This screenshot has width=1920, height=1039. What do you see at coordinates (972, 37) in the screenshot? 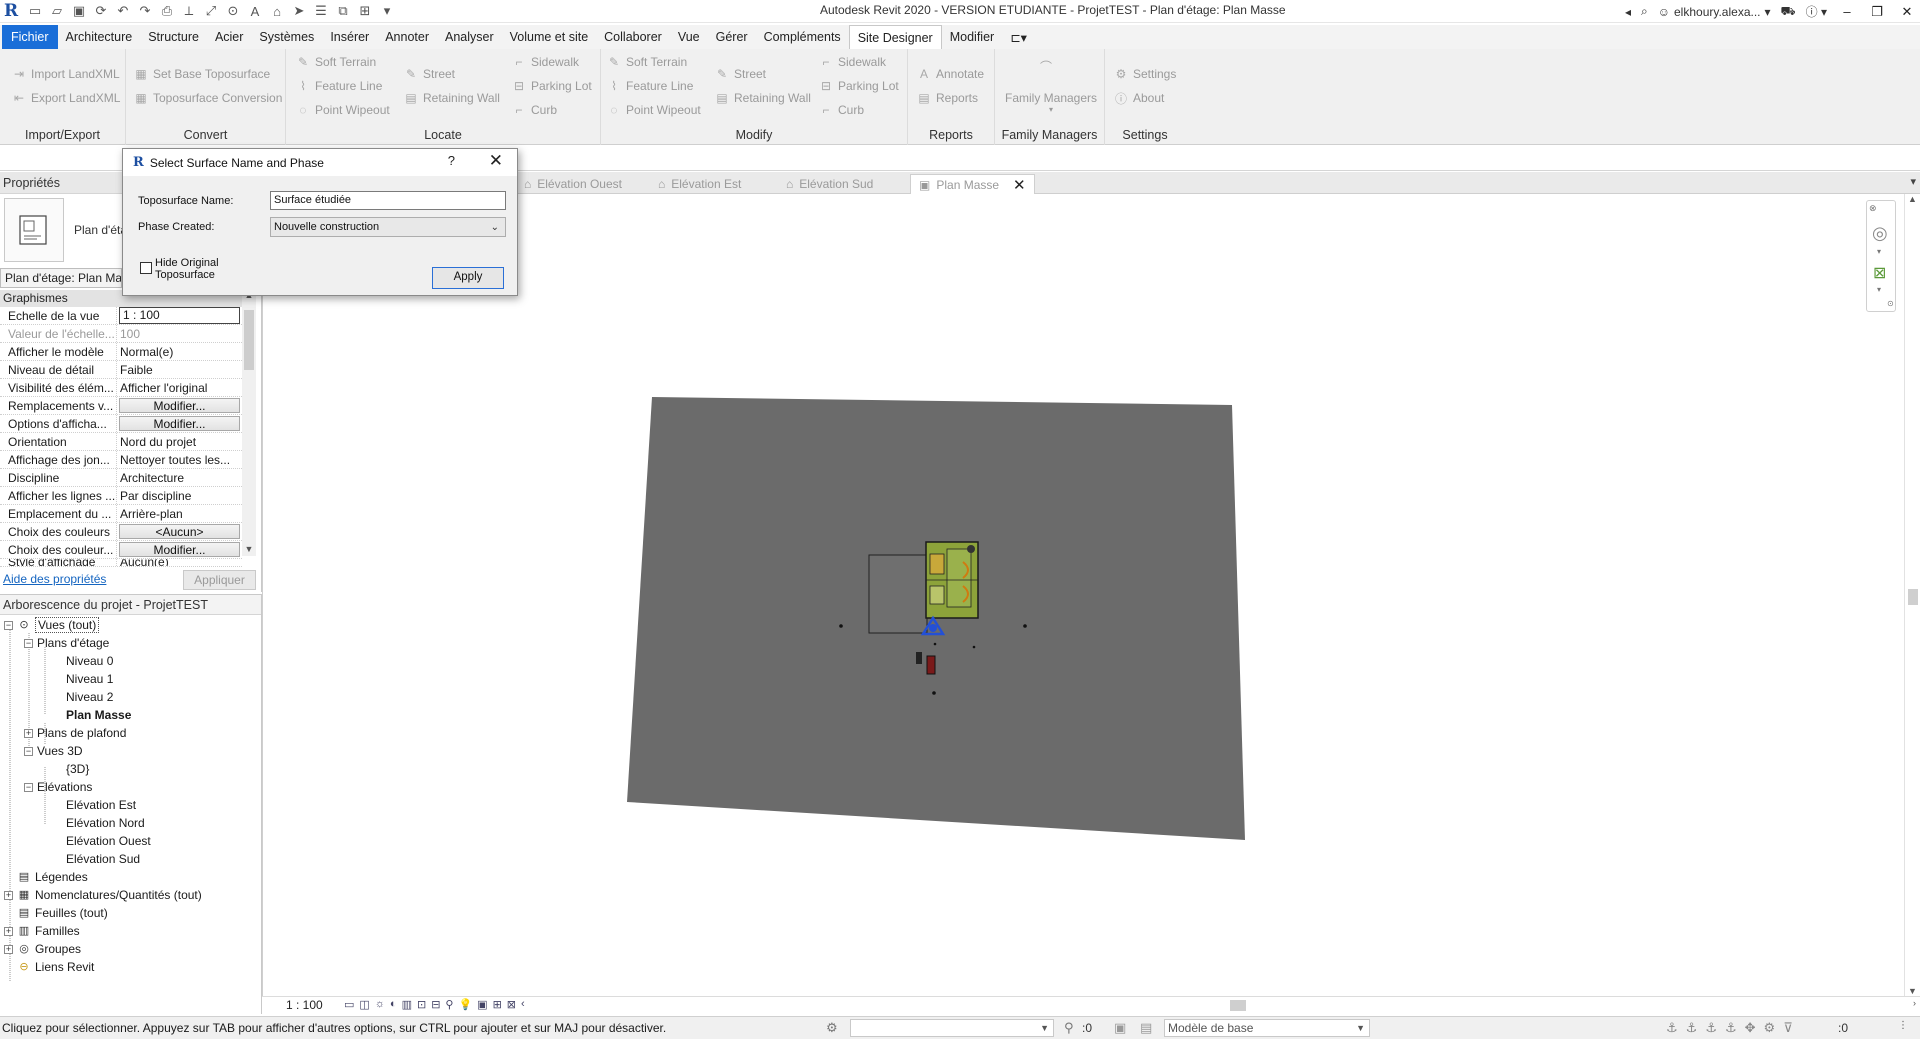
I see `tab-modifier: Modifier` at bounding box center [972, 37].